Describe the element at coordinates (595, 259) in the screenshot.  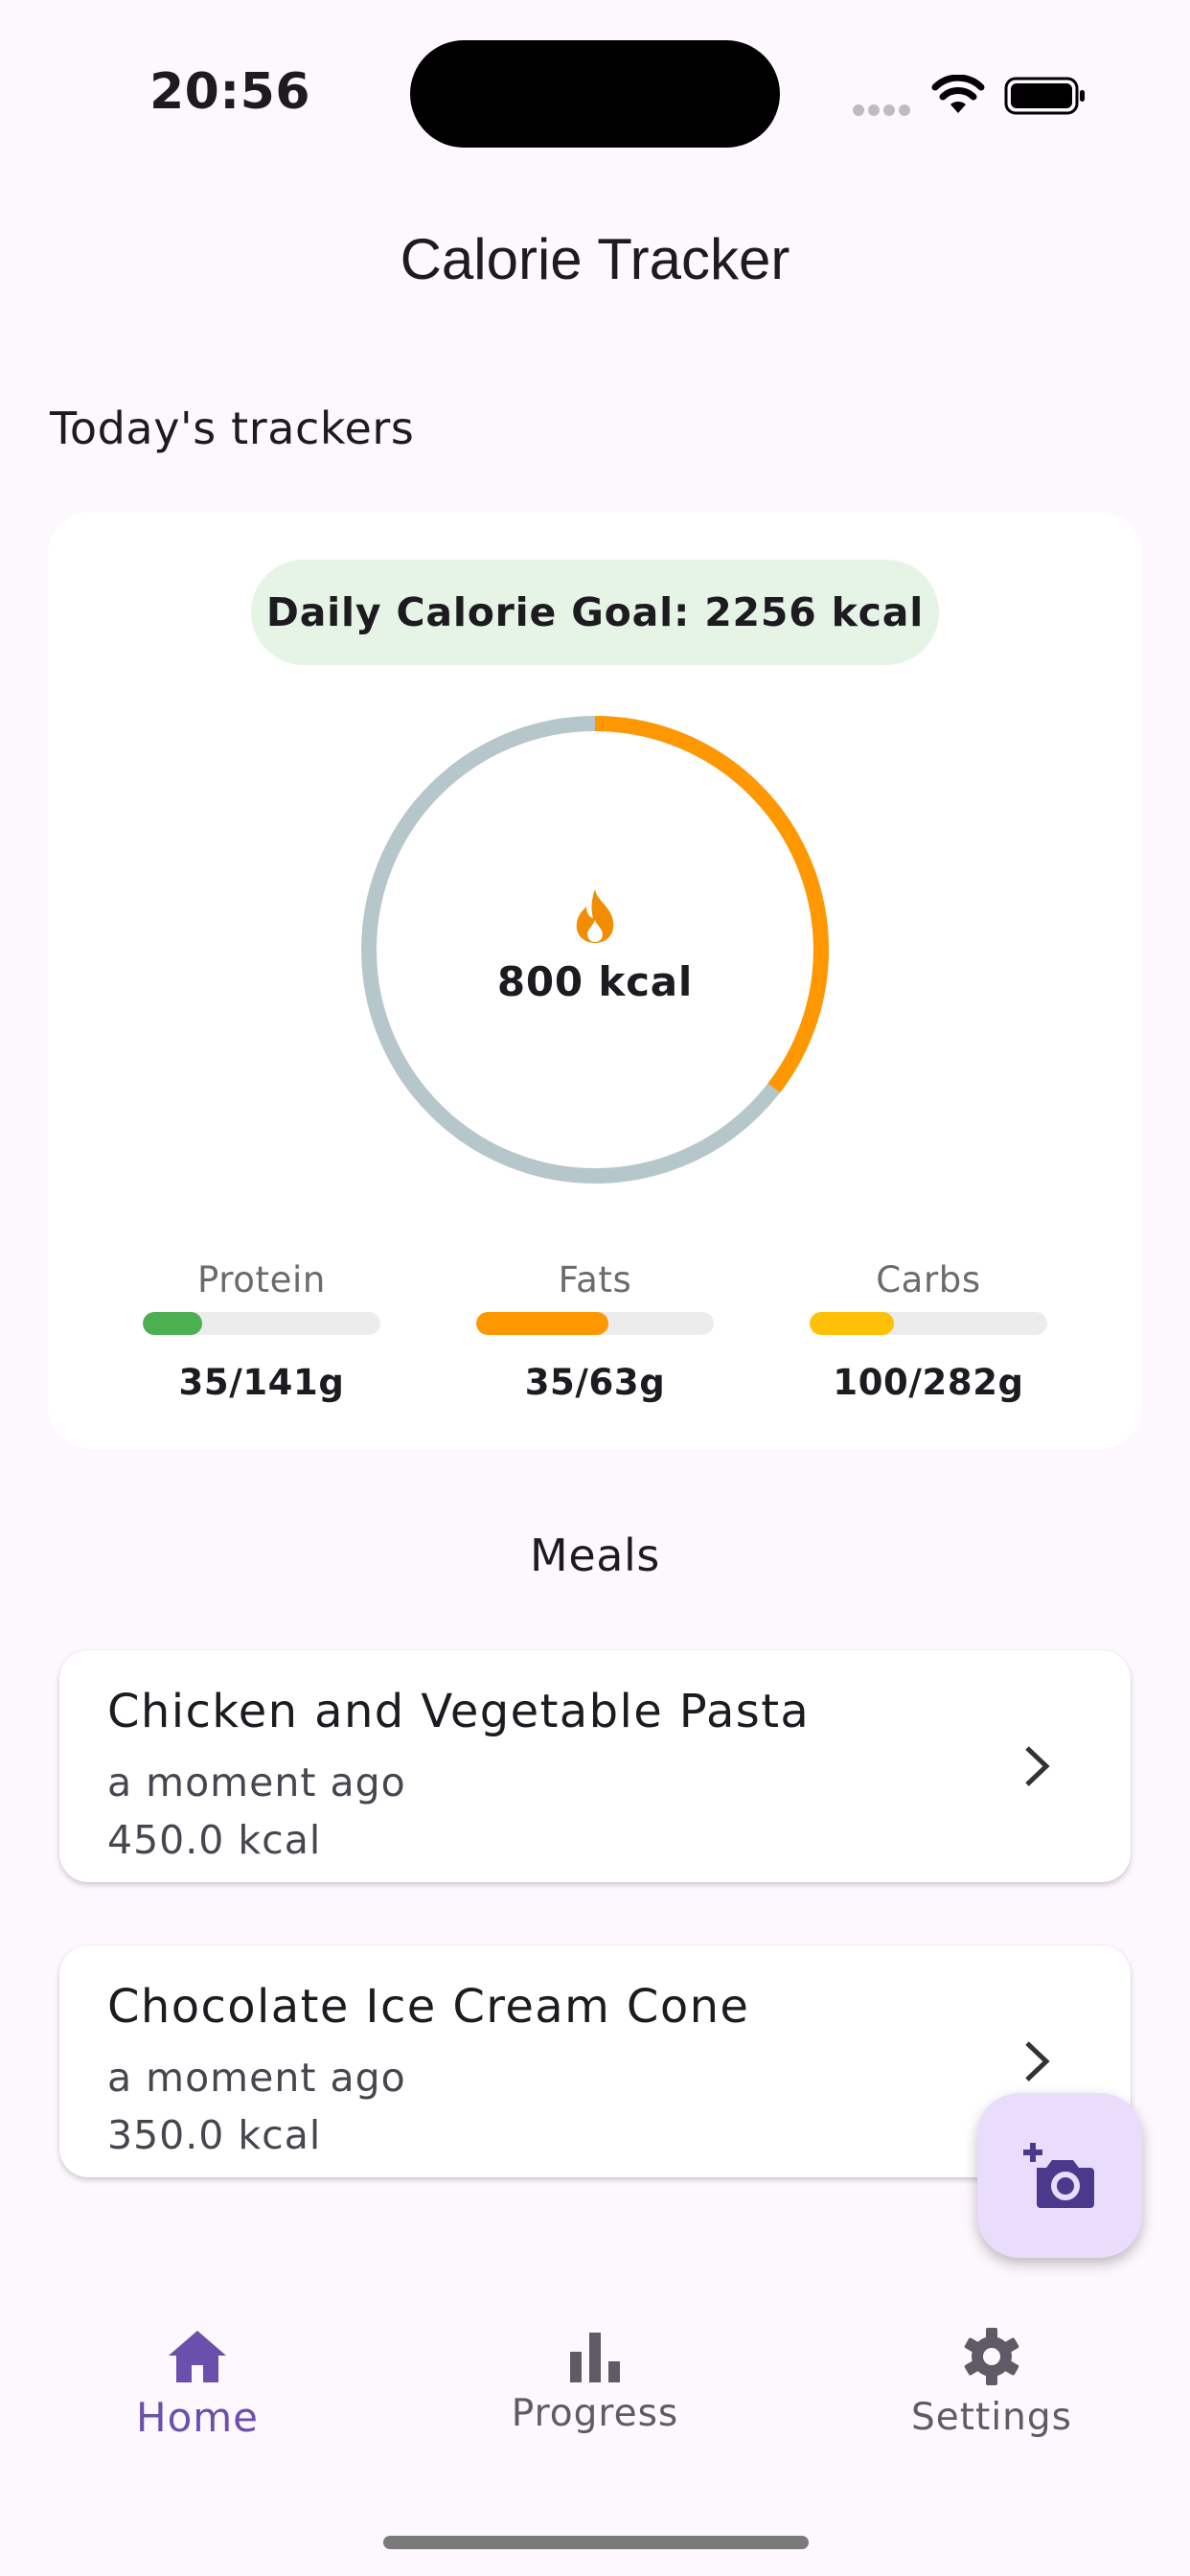
I see `app-title: Calorie Tracker` at that location.